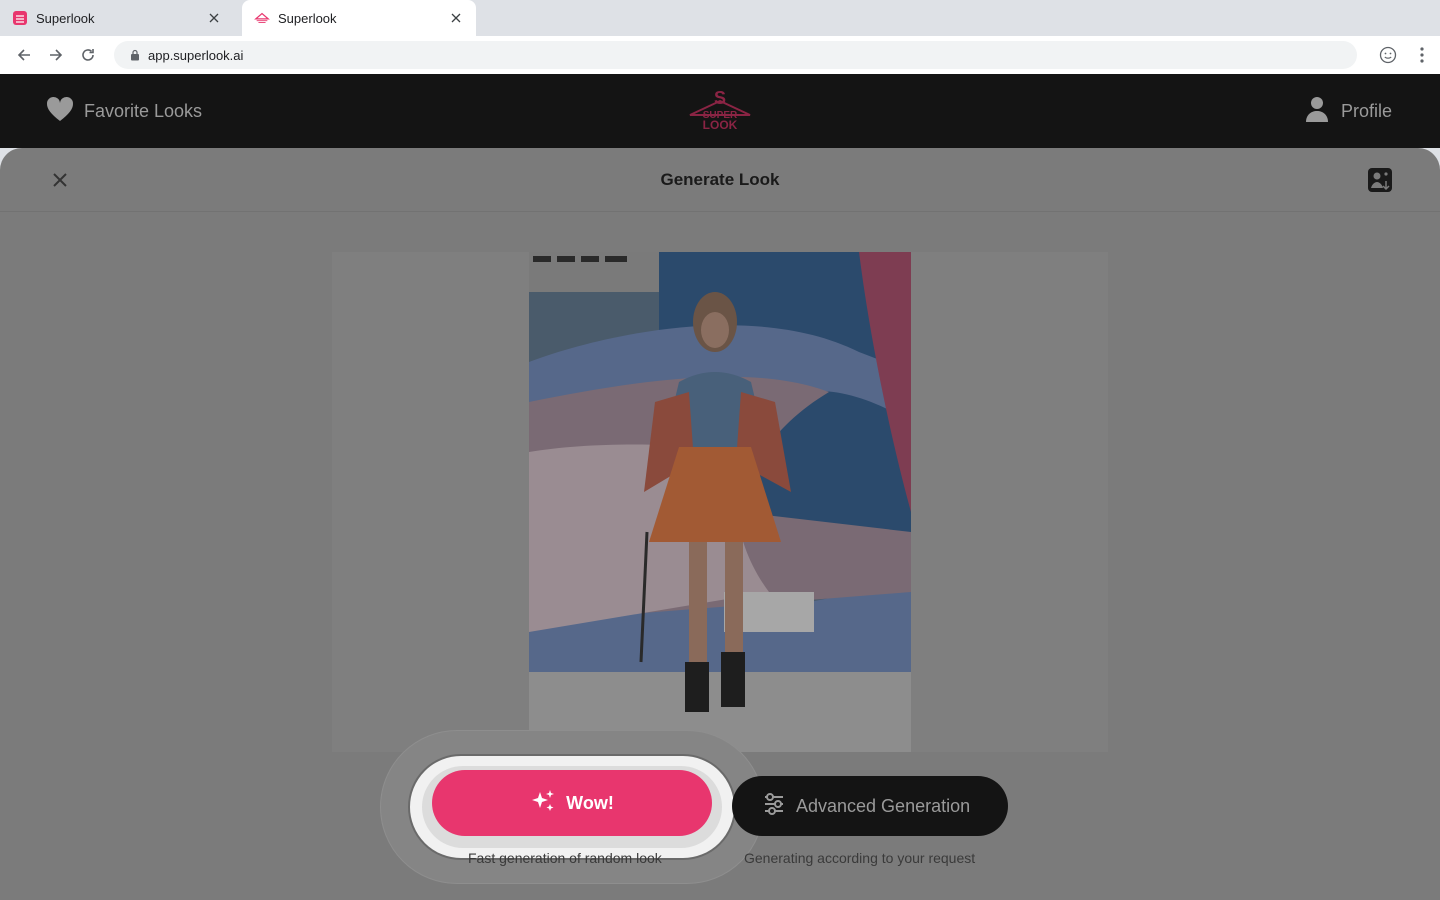 The image size is (1440, 900). I want to click on wow-caption: Fast generation of random look, so click(565, 858).